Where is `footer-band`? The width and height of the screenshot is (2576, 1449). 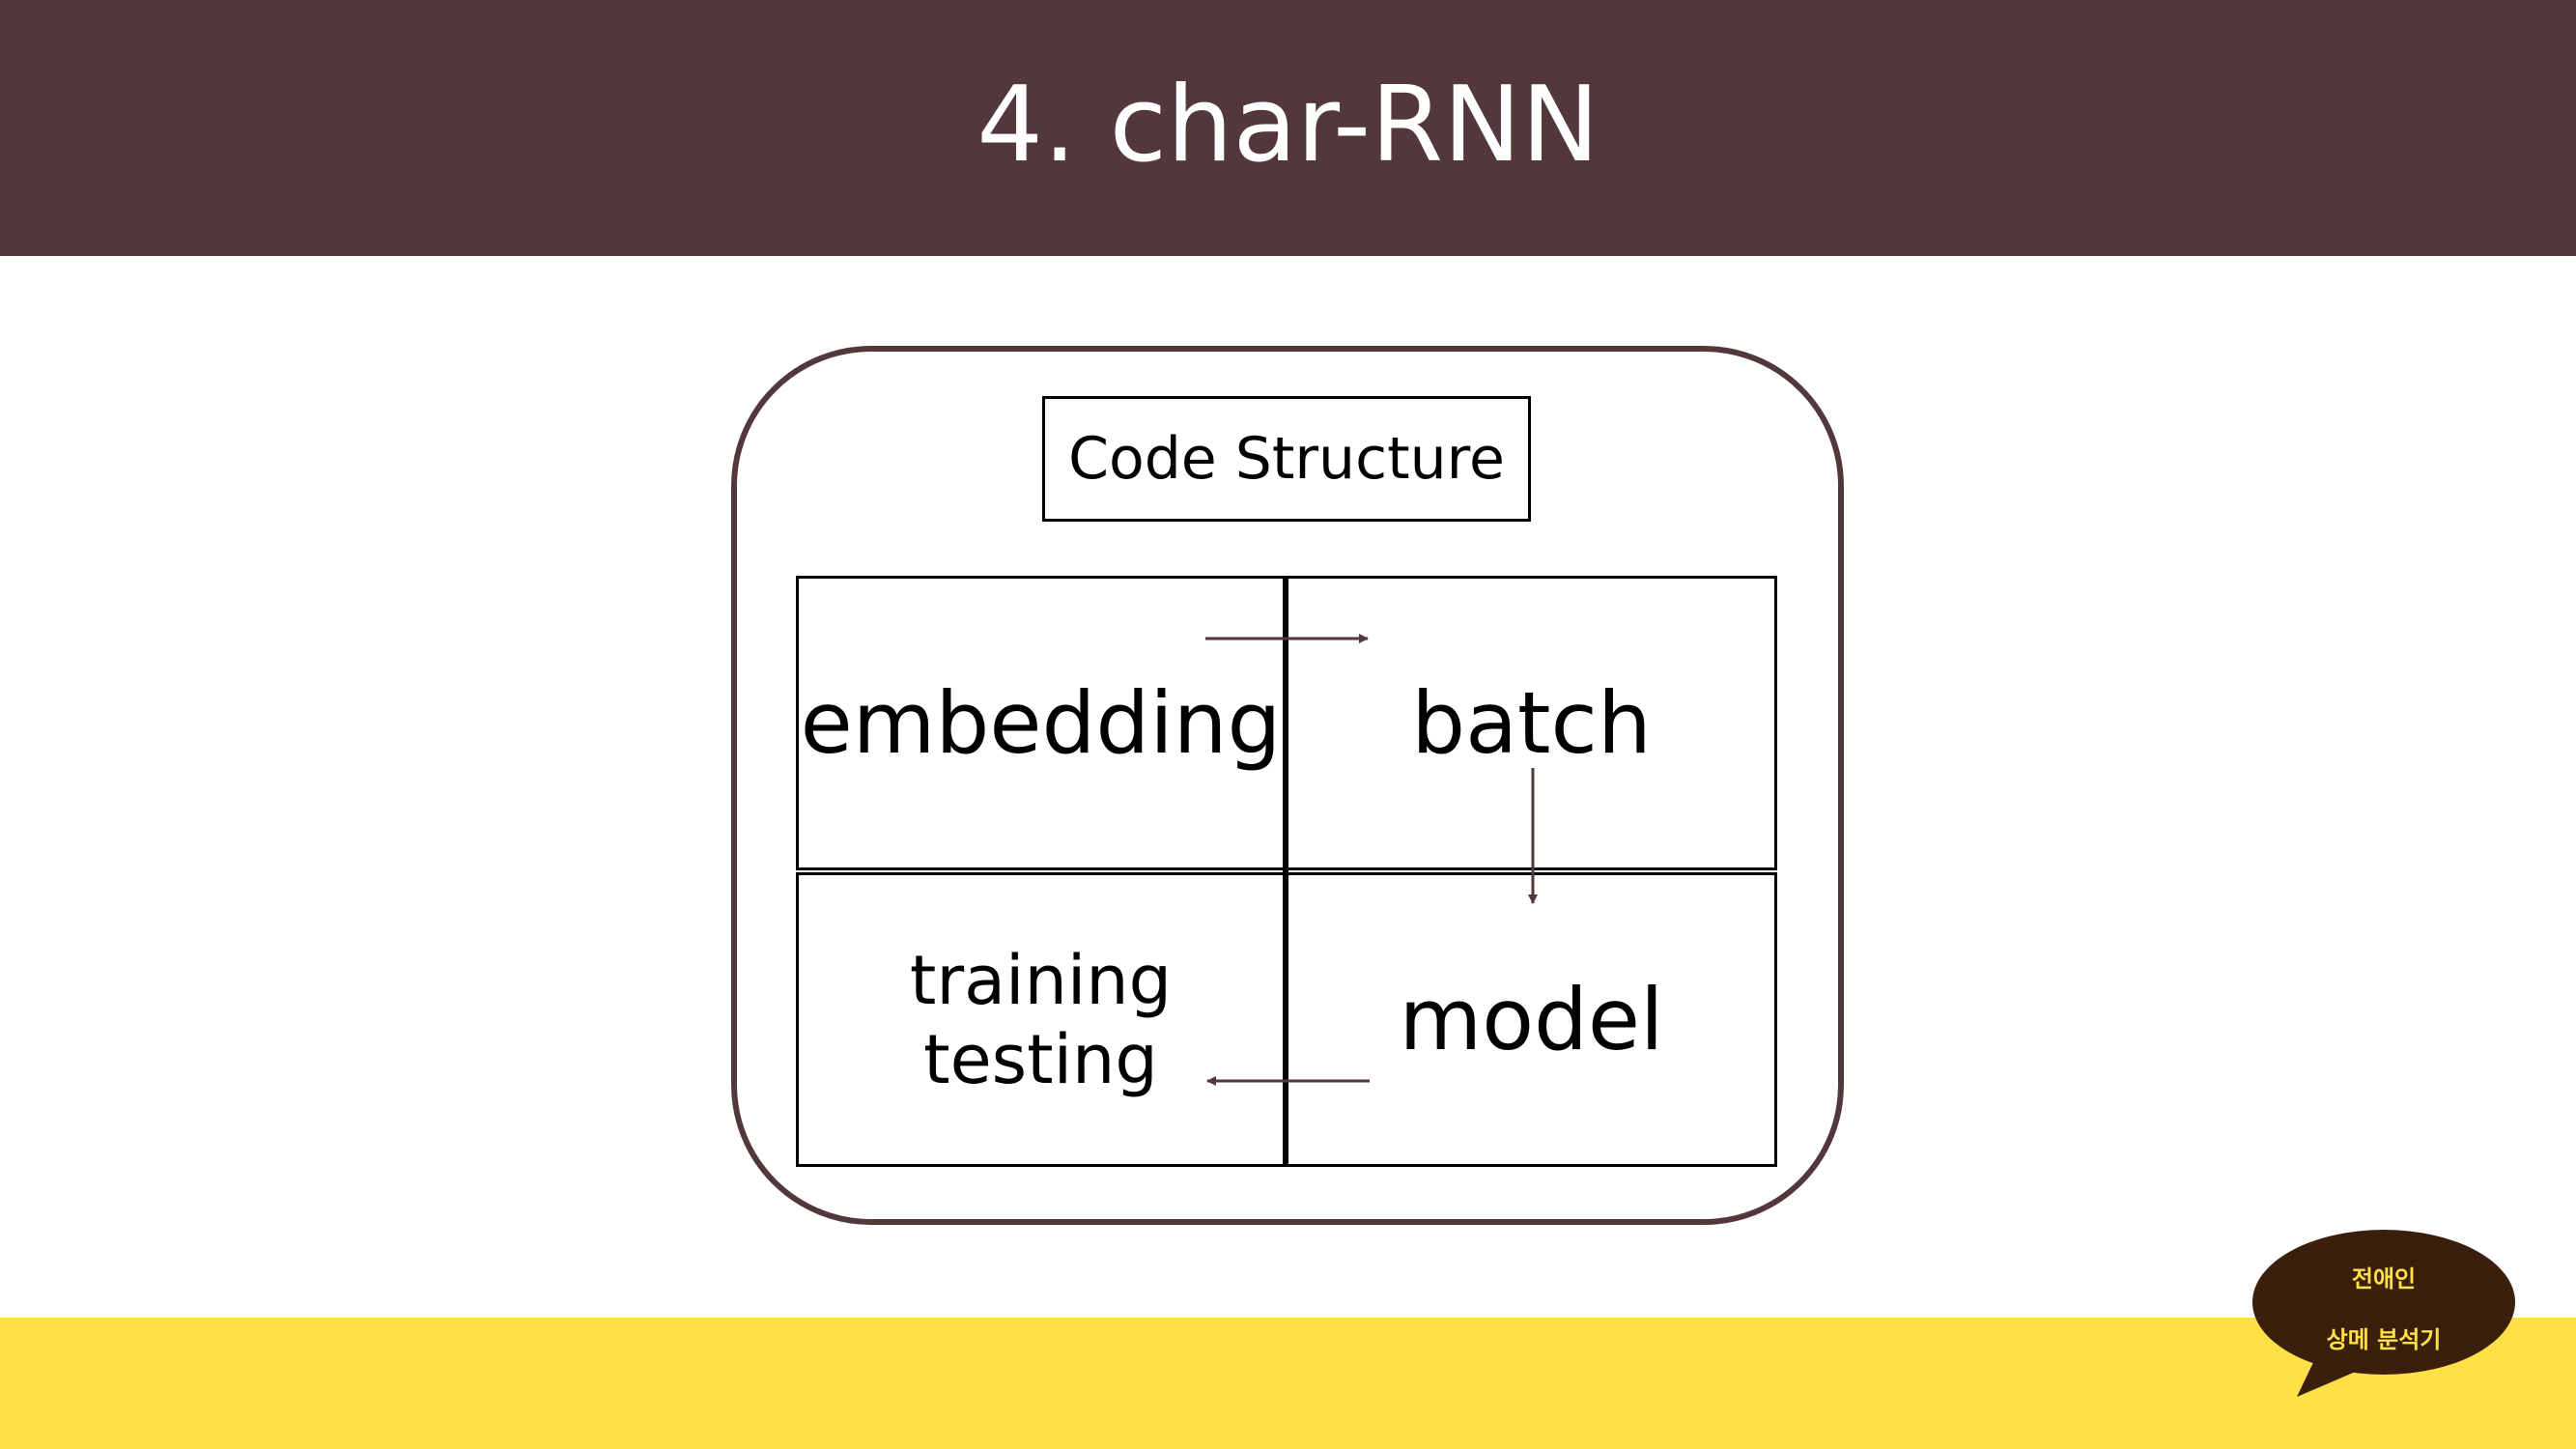
footer-band is located at coordinates (1288, 1383).